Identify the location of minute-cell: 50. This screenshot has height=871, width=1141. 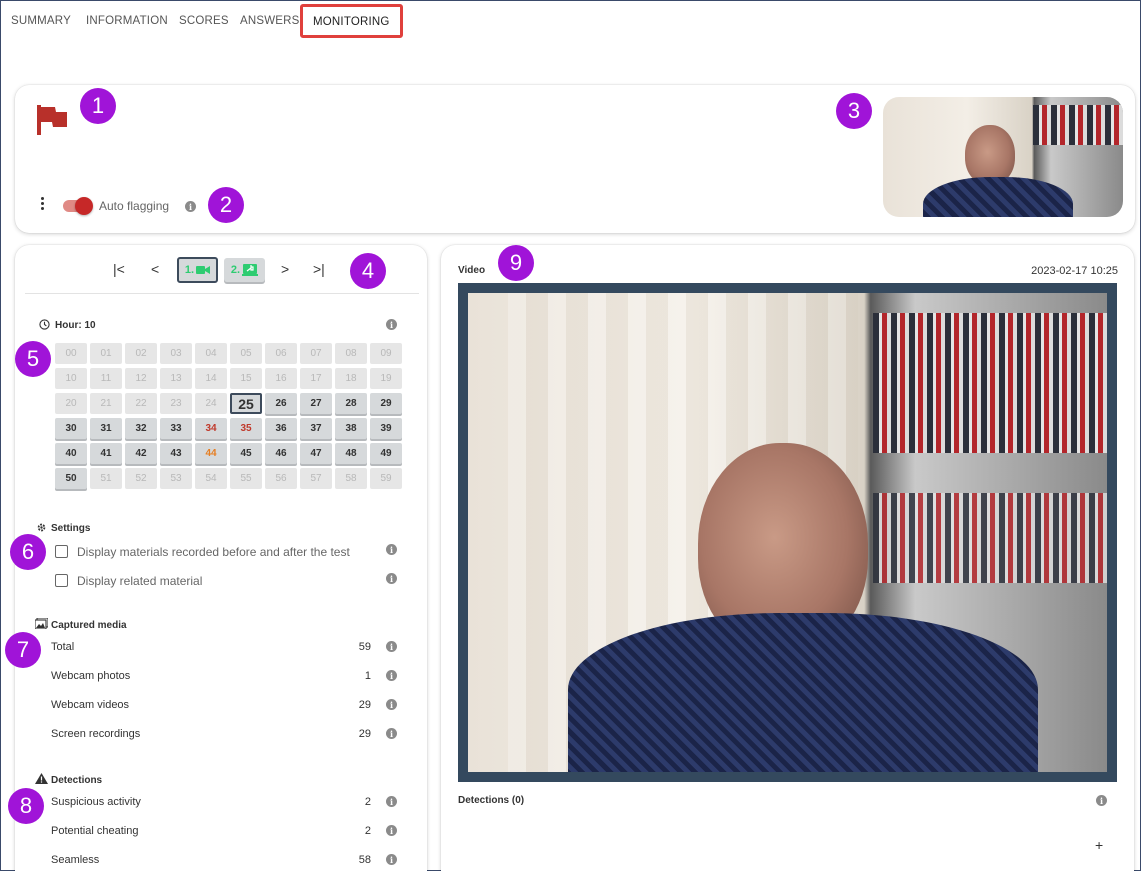
(71, 478).